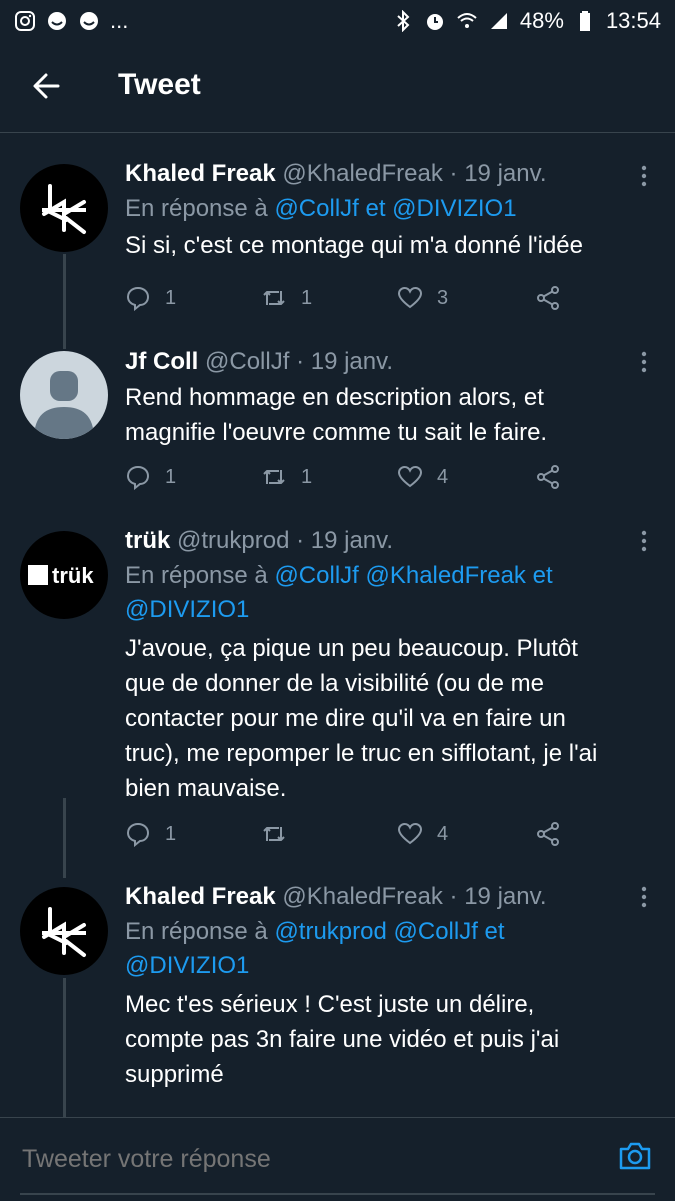  What do you see at coordinates (302, 1159) in the screenshot?
I see `reply-input` at bounding box center [302, 1159].